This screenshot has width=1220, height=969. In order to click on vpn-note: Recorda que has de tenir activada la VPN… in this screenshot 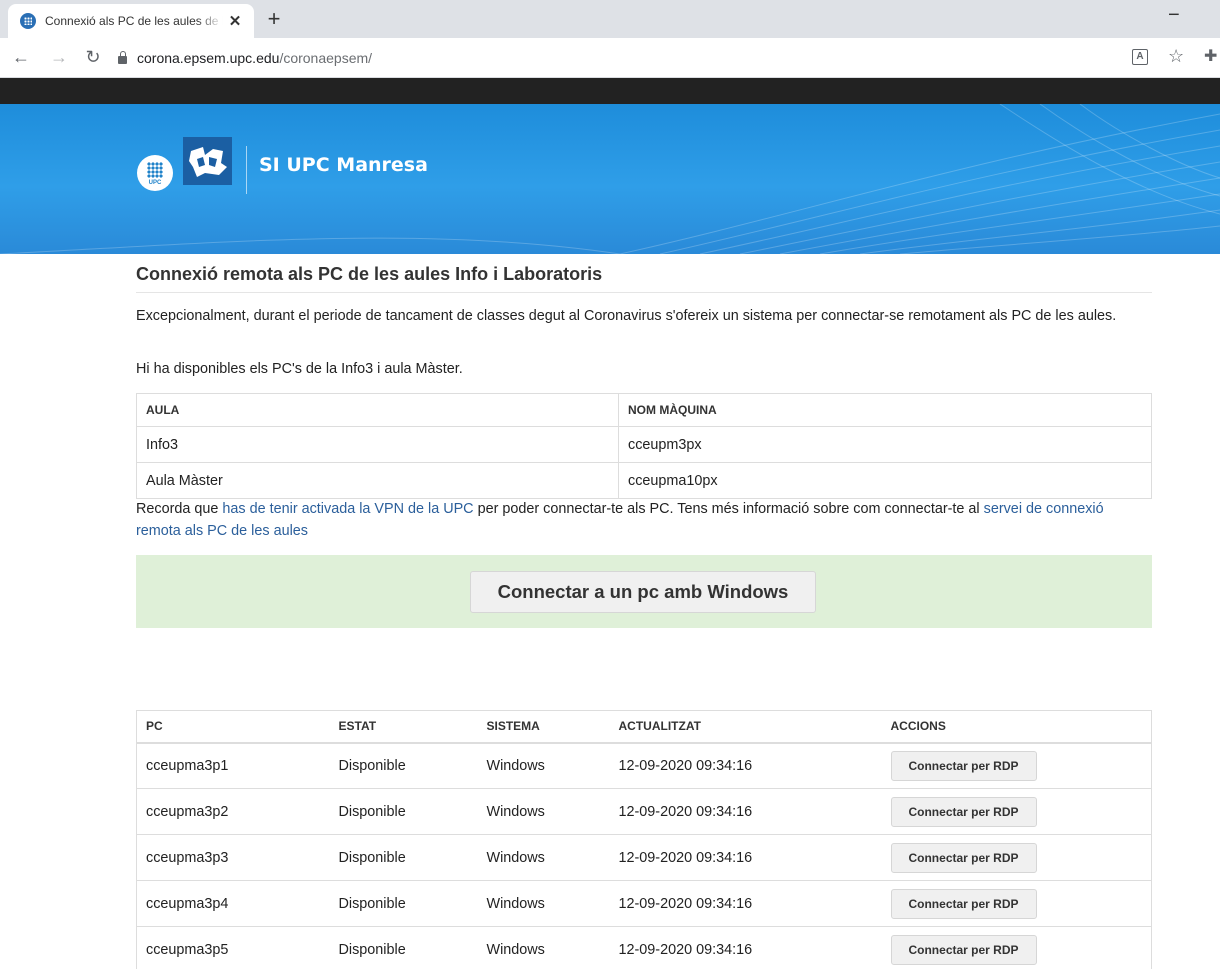, I will do `click(644, 520)`.